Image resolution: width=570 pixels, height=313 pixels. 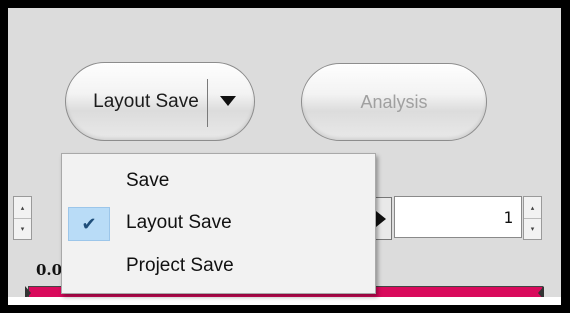 What do you see at coordinates (284, 301) in the screenshot?
I see `bottom-strip` at bounding box center [284, 301].